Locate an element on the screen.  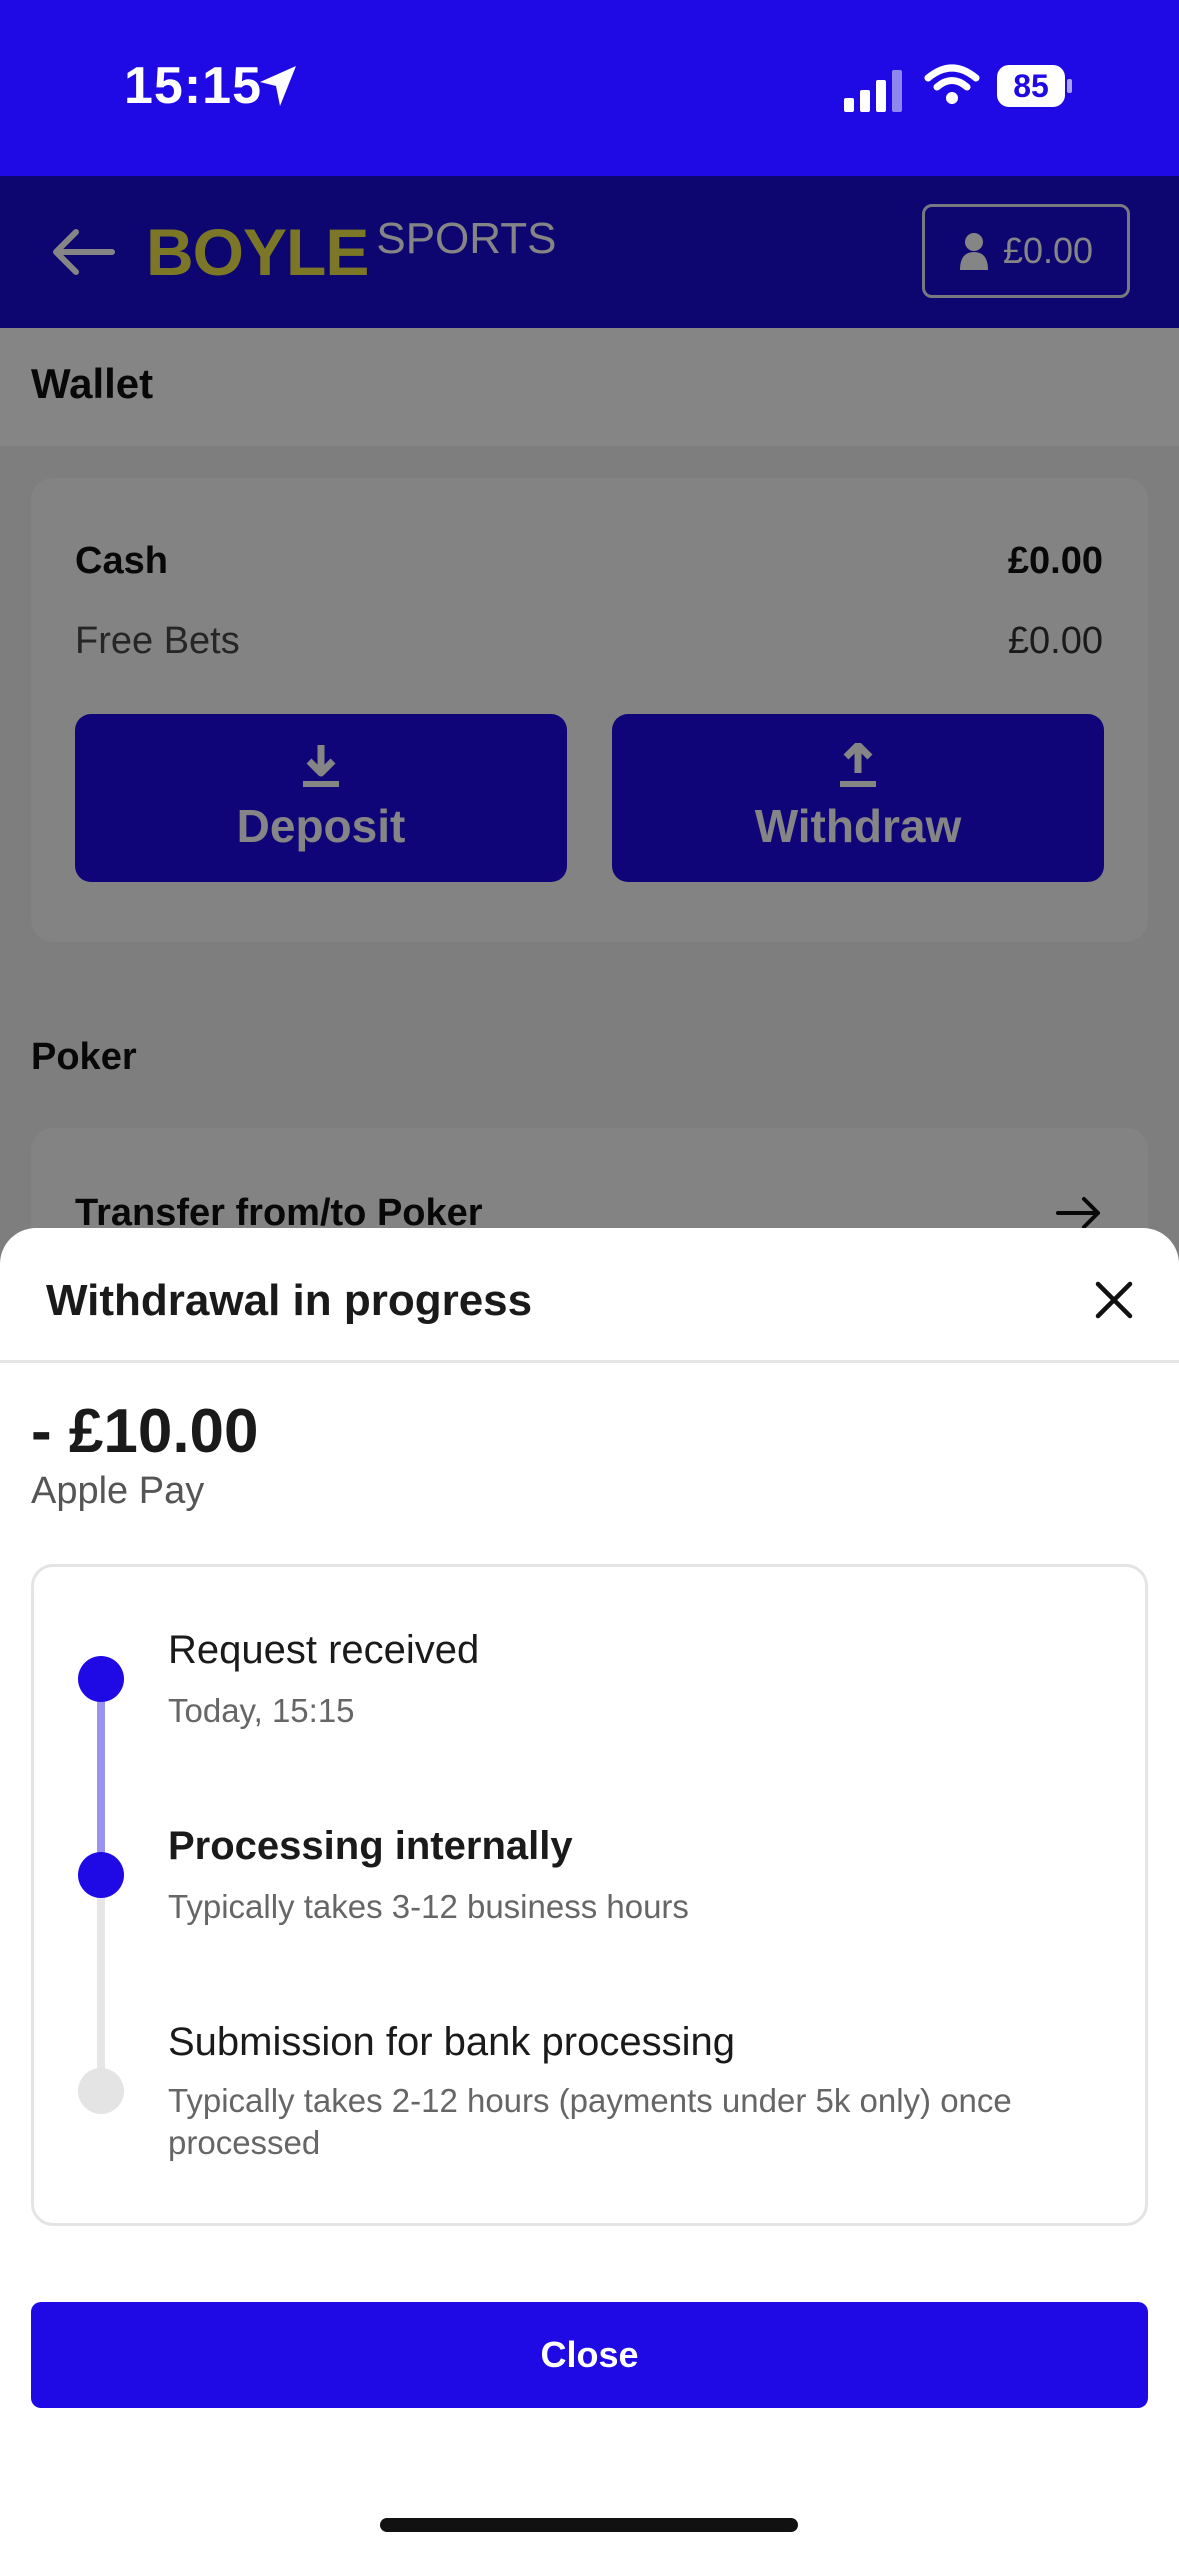
timeline-dot-current is located at coordinates (101, 1875).